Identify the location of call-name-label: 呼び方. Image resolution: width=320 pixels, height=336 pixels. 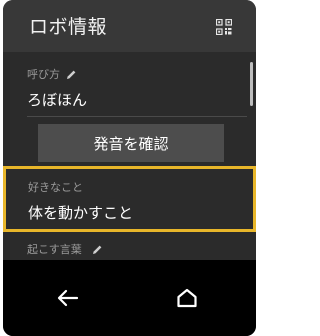
(43, 74).